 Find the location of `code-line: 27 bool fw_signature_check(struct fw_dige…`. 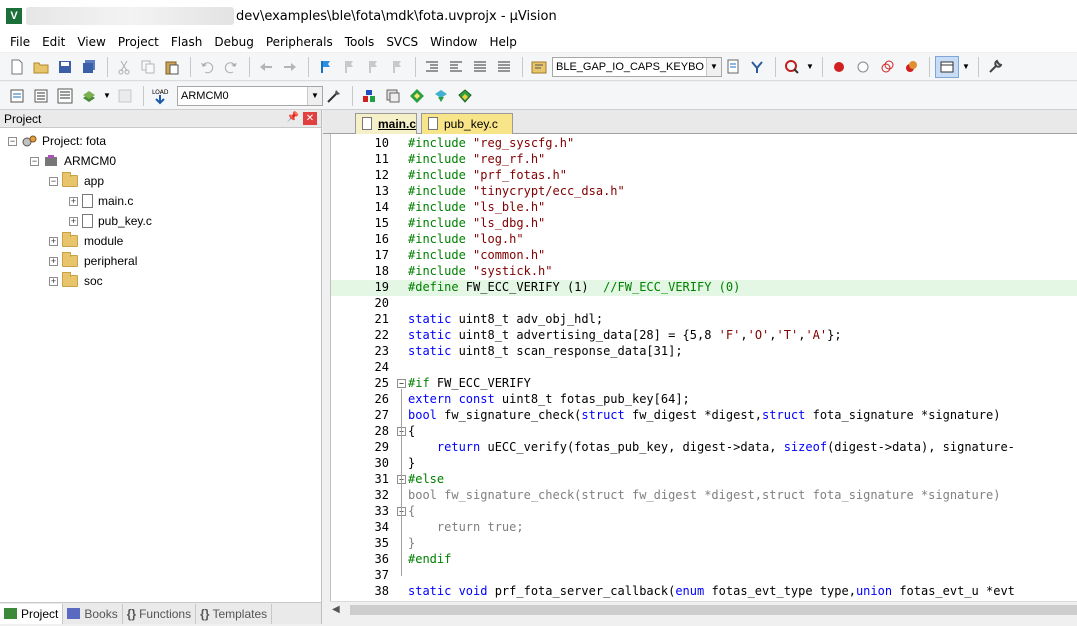

code-line: 27 bool fw_signature_check(struct fw_dige… is located at coordinates (704, 416).